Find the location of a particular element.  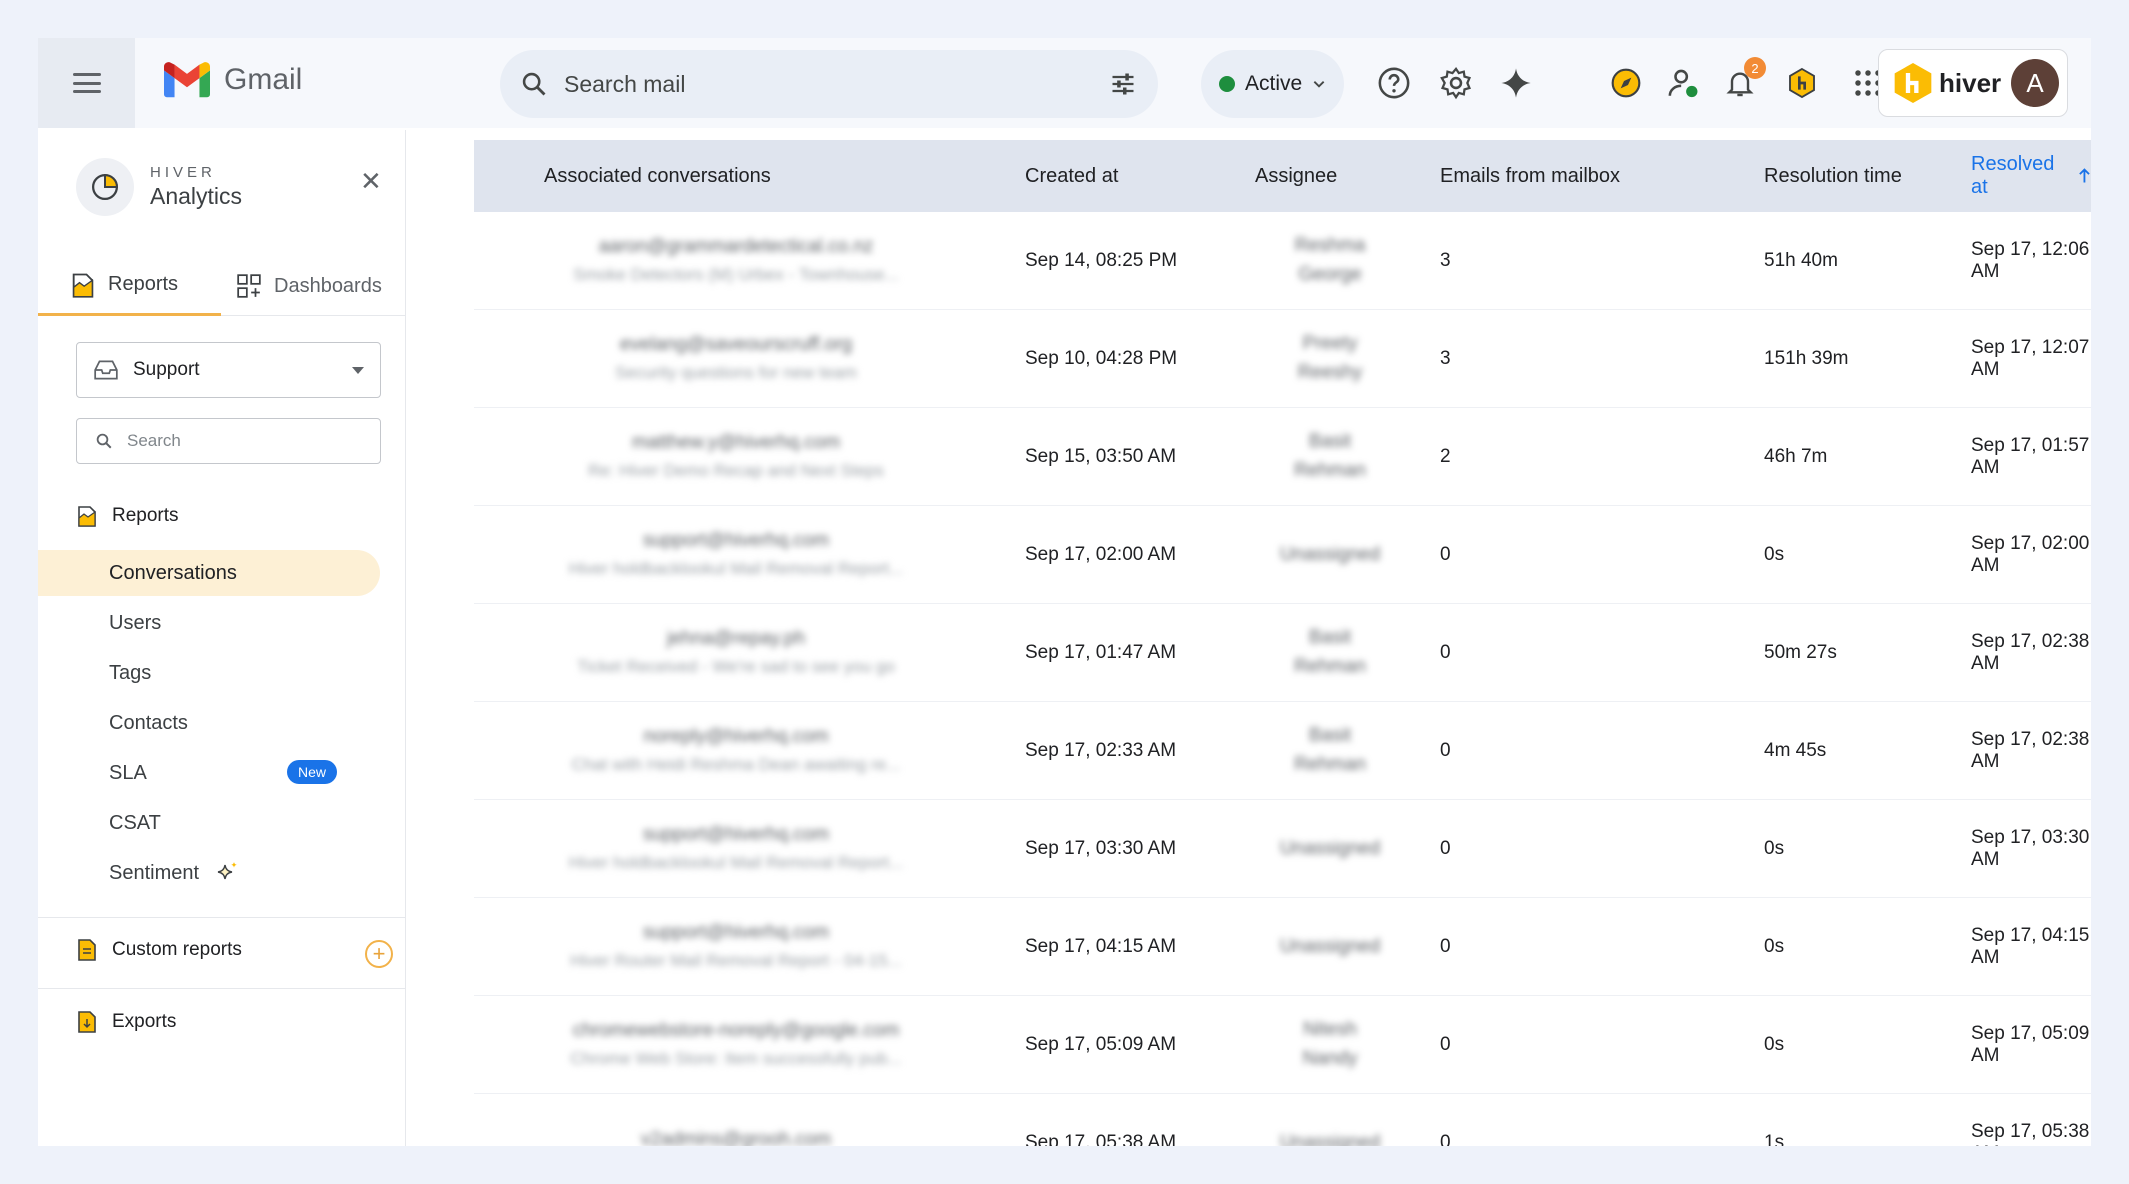

help-icon is located at coordinates (1394, 83).